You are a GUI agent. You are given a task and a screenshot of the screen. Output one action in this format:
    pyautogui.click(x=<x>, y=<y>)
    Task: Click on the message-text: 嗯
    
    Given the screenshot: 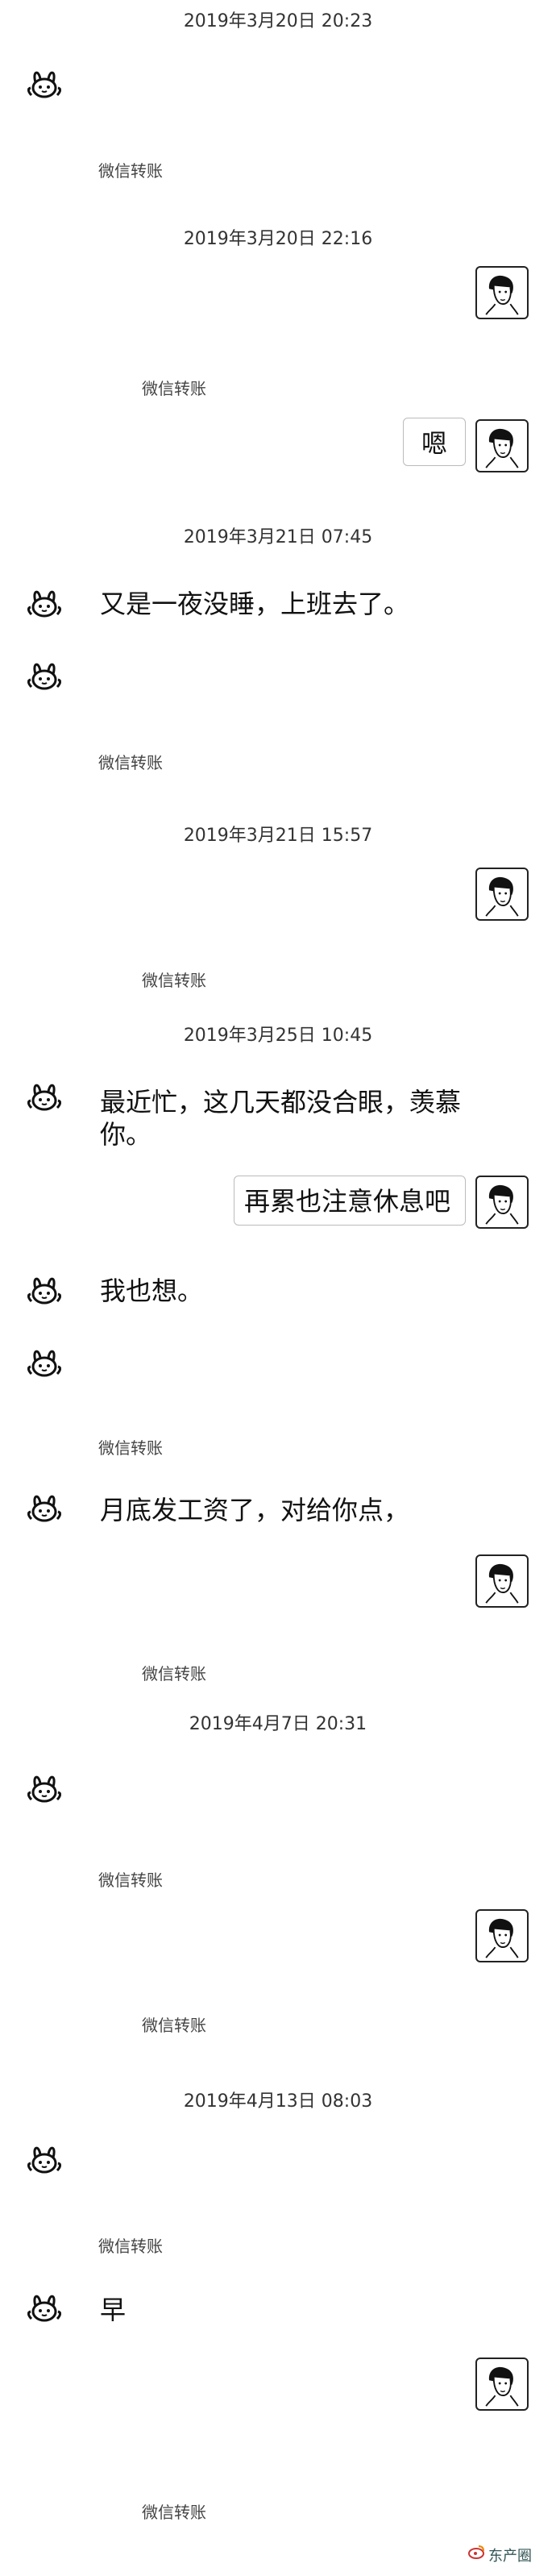 What is the action you would take?
    pyautogui.click(x=434, y=444)
    